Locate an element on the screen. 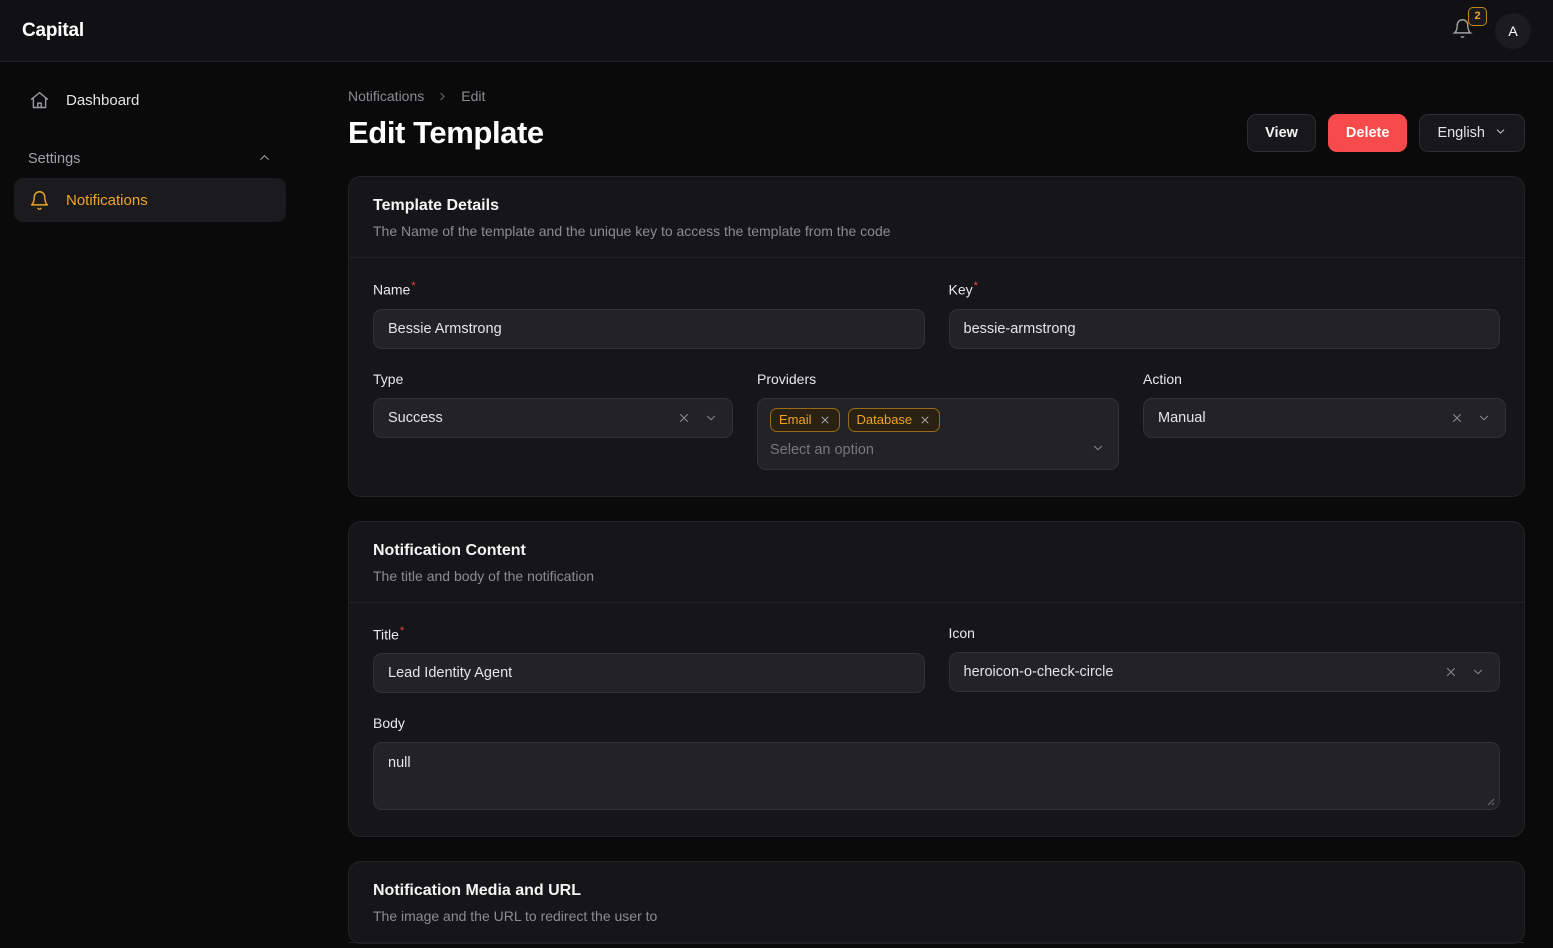 Image resolution: width=1553 pixels, height=948 pixels. sidebar-item-notifications: Notifications is located at coordinates (150, 200).